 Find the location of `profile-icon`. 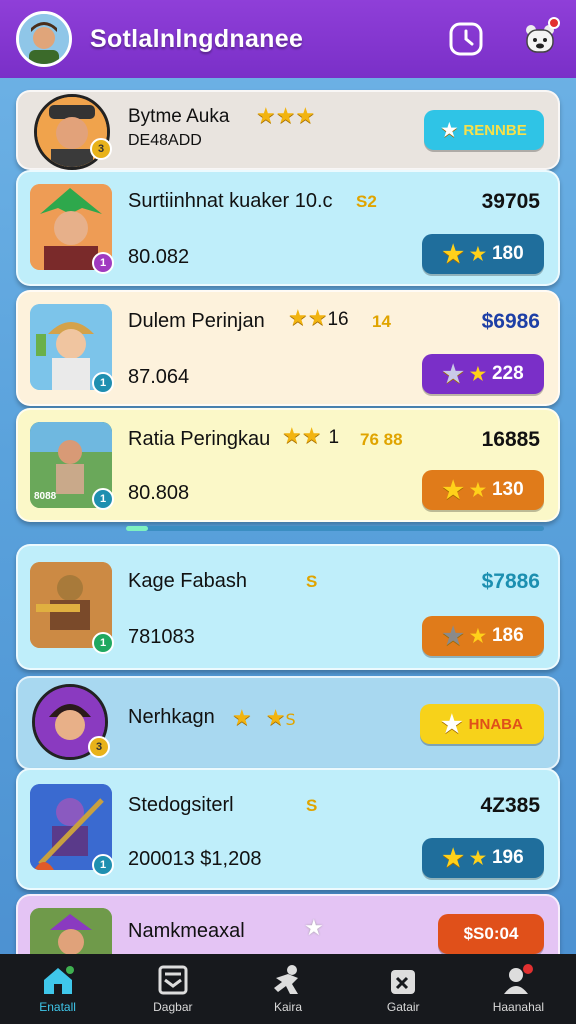

profile-icon is located at coordinates (518, 980).